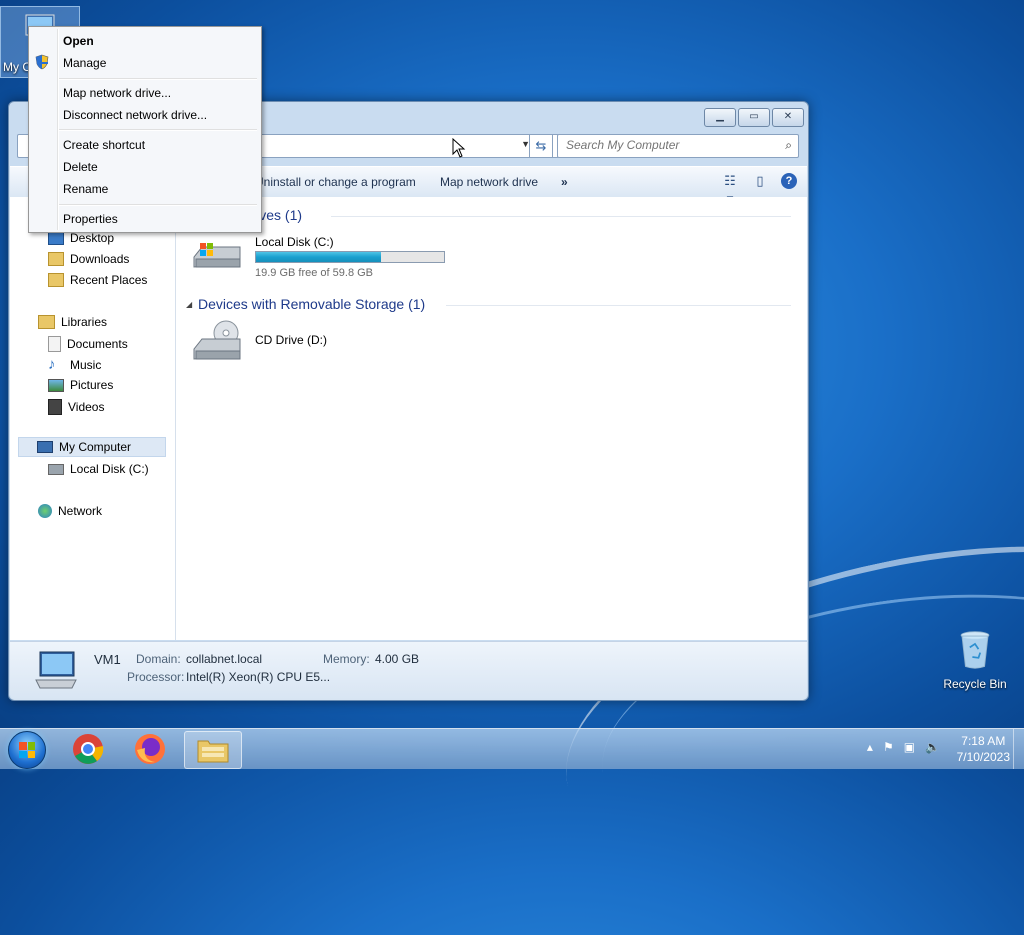  I want to click on nav-item-my-computer: My Computer, so click(92, 447).